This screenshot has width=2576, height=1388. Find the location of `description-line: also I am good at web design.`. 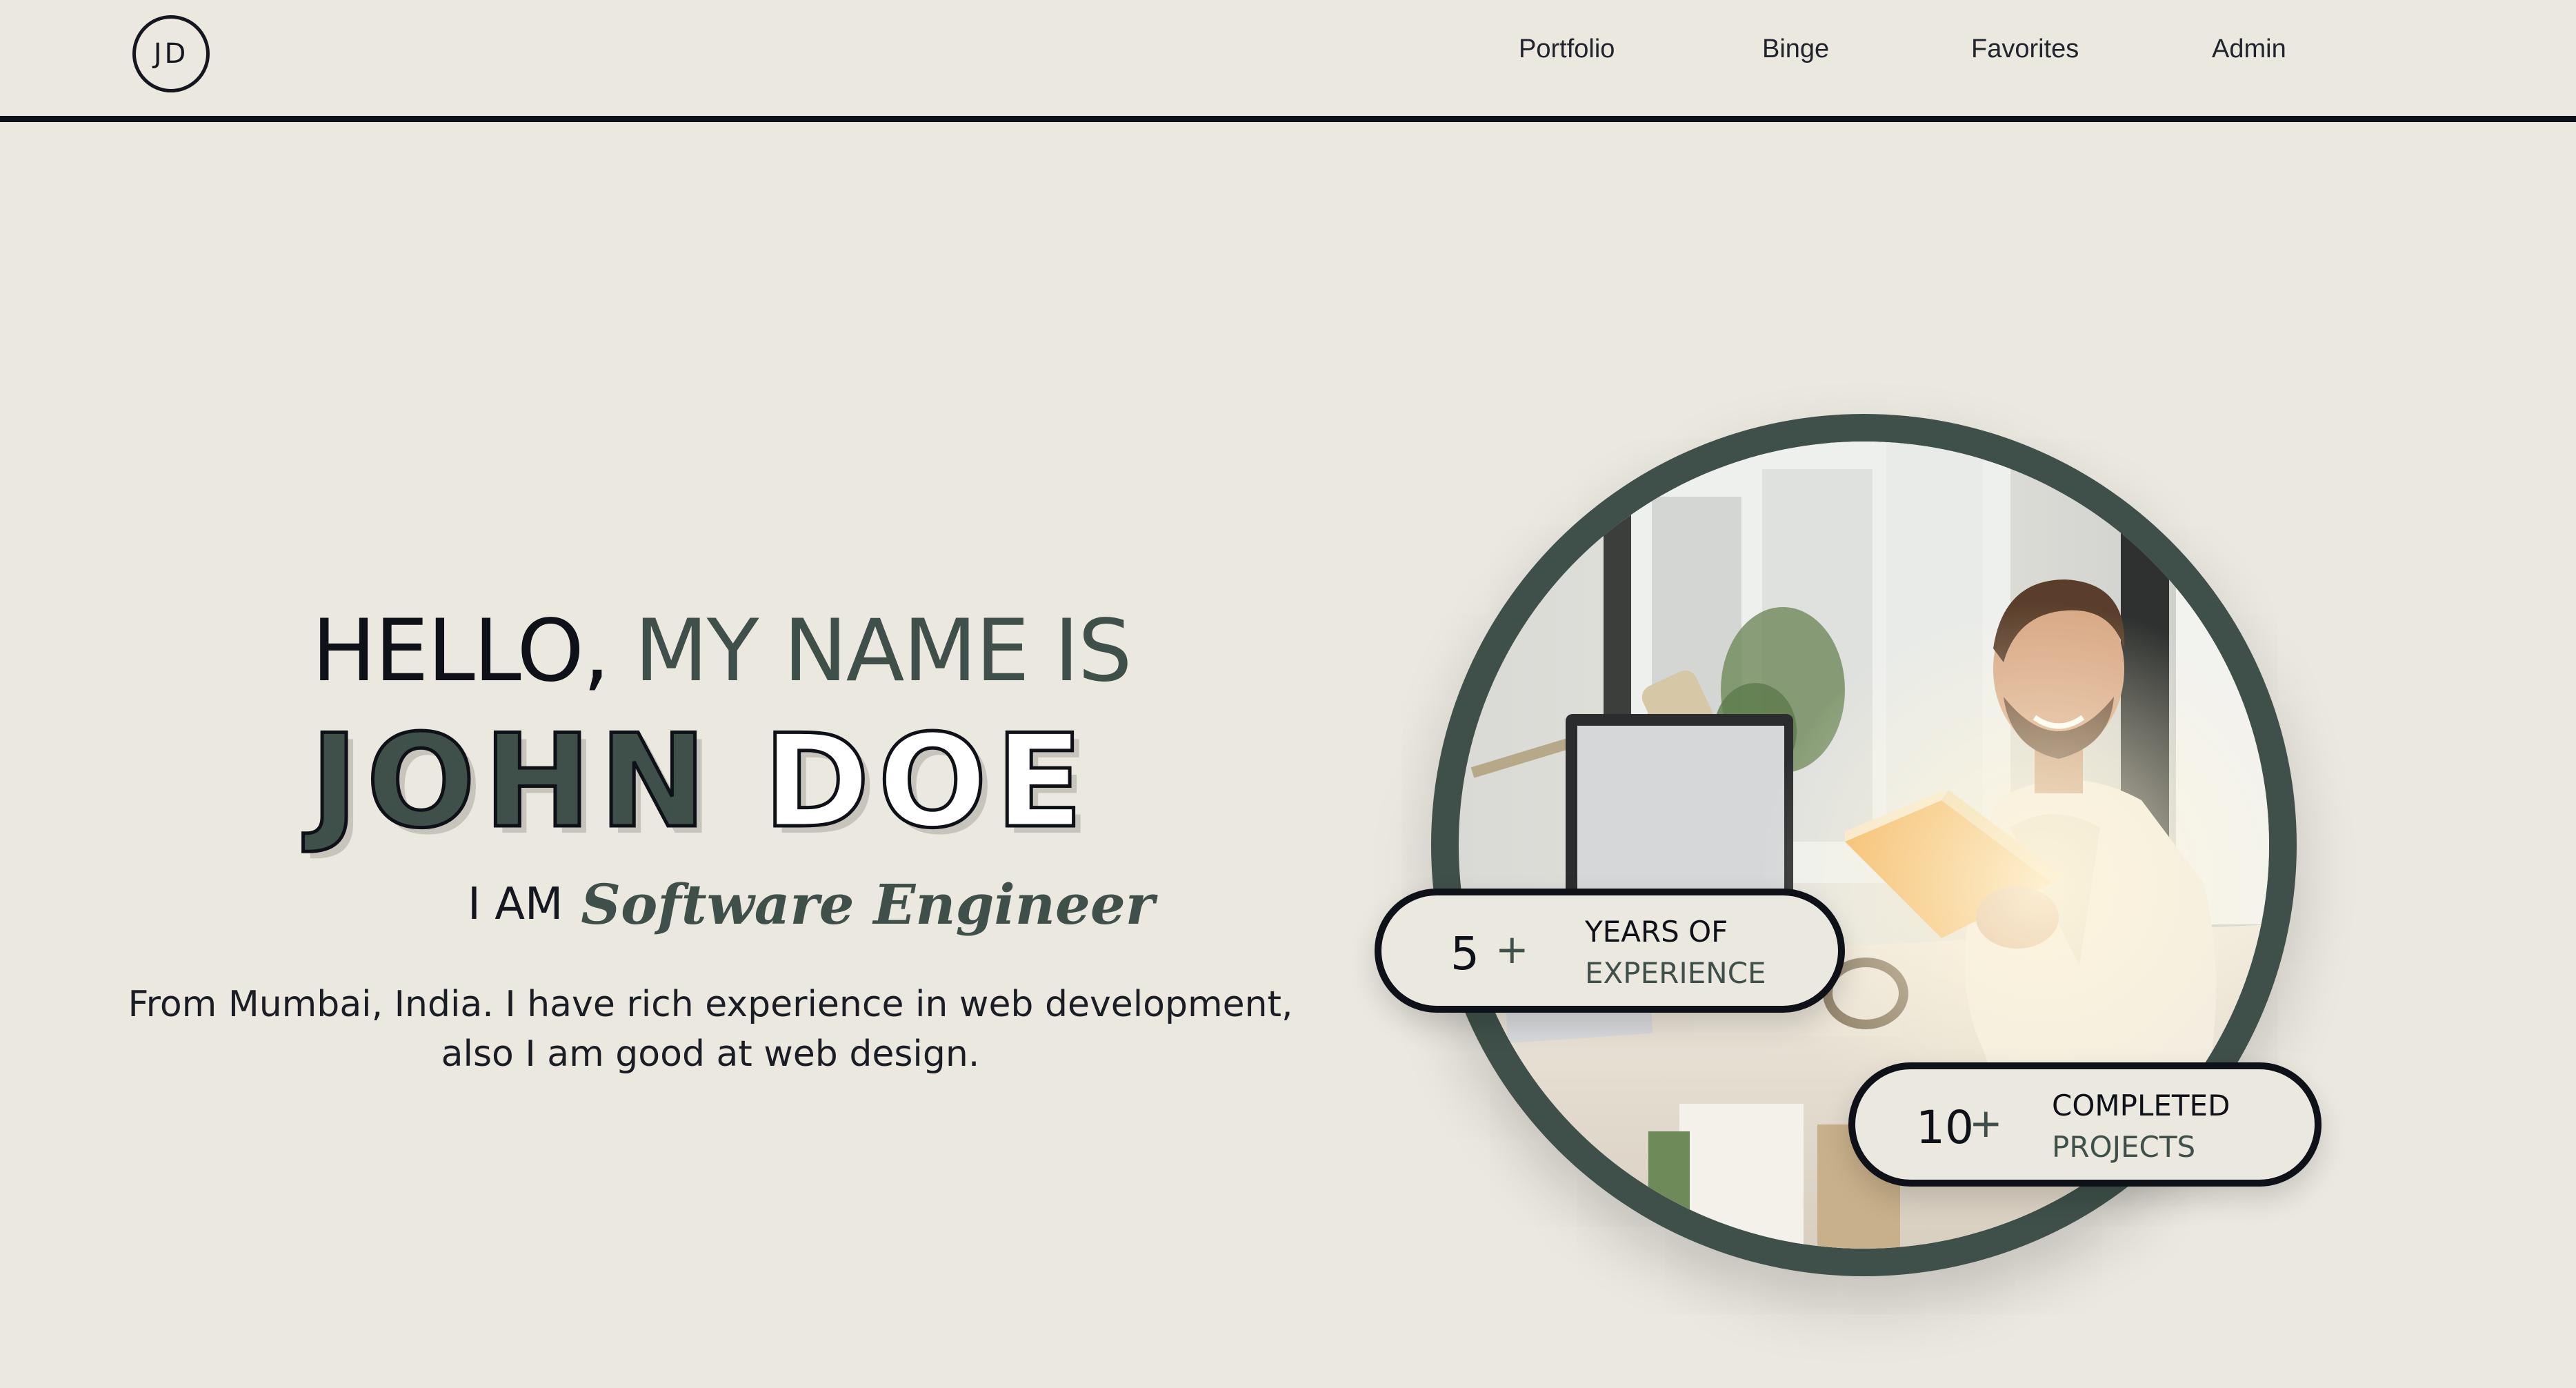

description-line: also I am good at web design. is located at coordinates (710, 1054).